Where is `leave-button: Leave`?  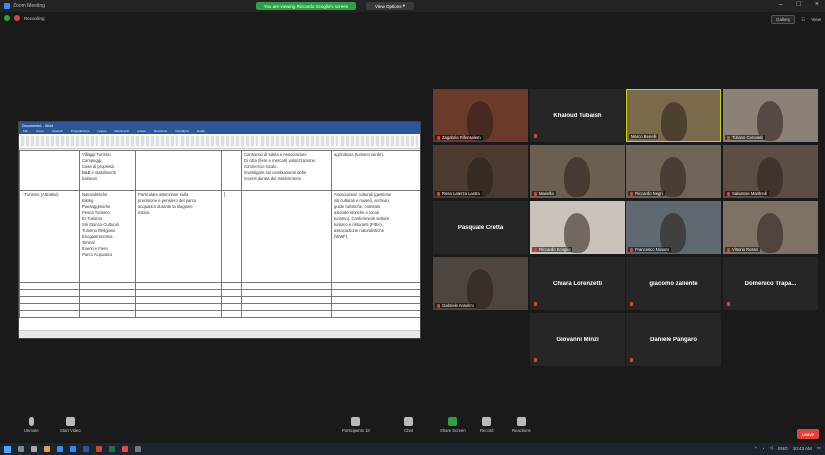 leave-button: Leave is located at coordinates (808, 434).